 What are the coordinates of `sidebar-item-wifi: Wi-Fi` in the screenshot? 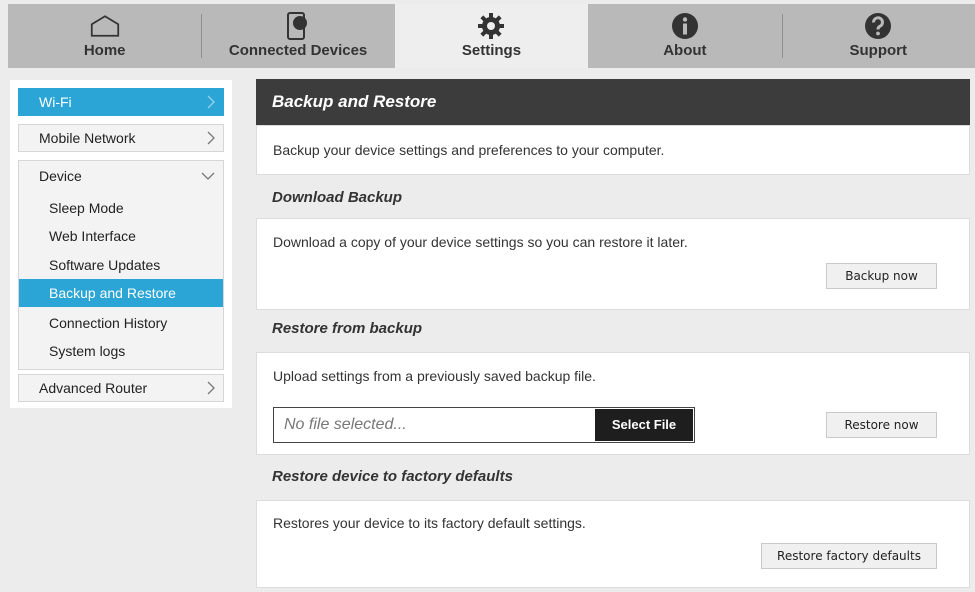 It's located at (121, 102).